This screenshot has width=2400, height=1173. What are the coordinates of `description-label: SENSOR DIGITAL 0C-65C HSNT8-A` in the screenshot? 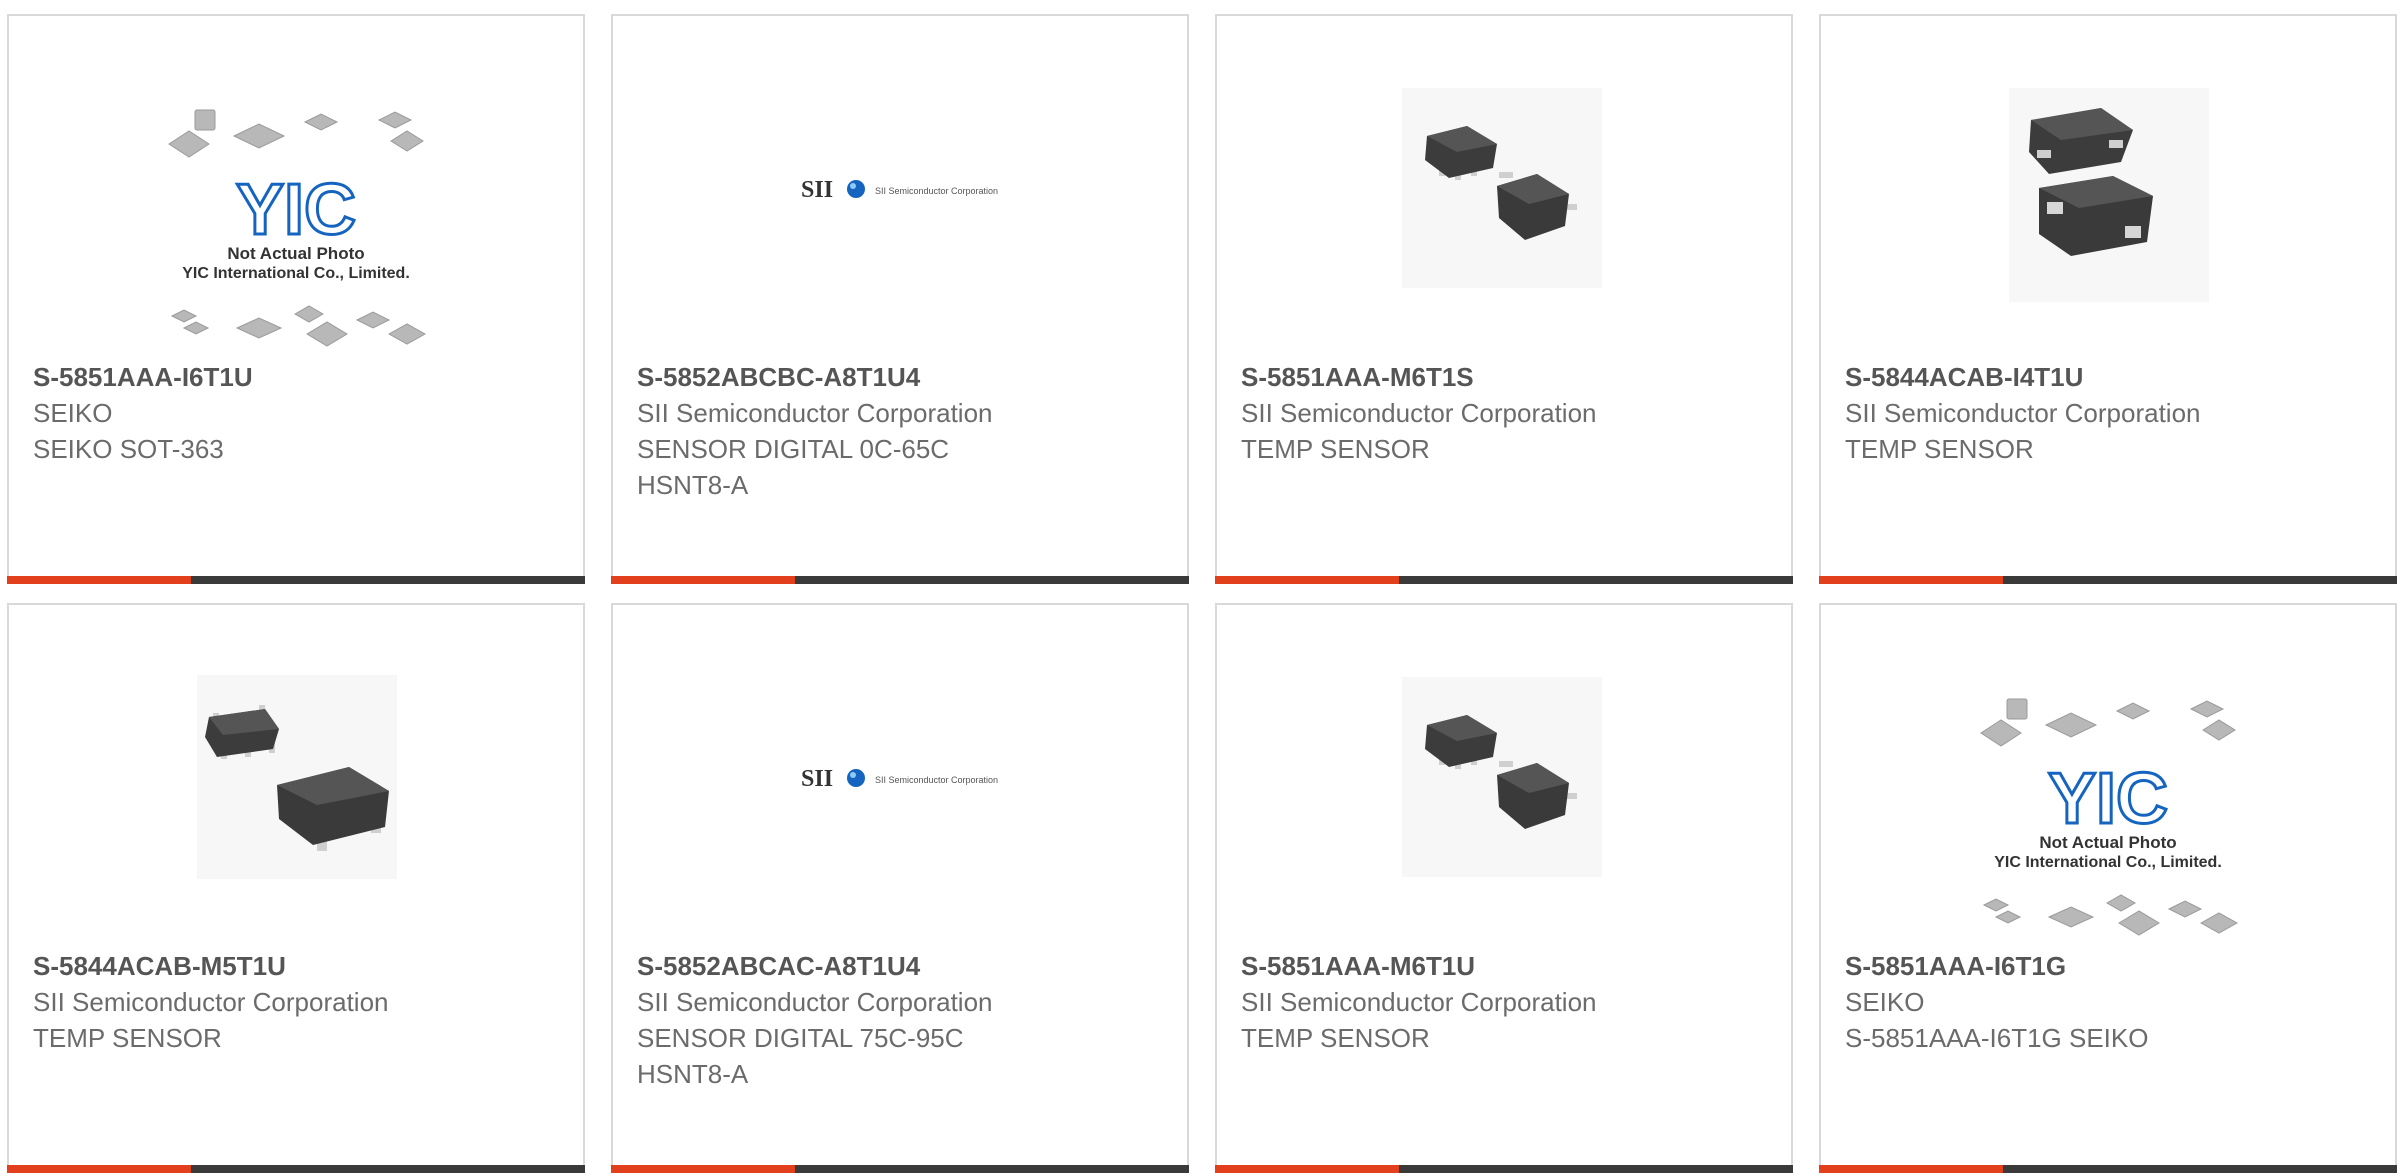 It's located at (793, 467).